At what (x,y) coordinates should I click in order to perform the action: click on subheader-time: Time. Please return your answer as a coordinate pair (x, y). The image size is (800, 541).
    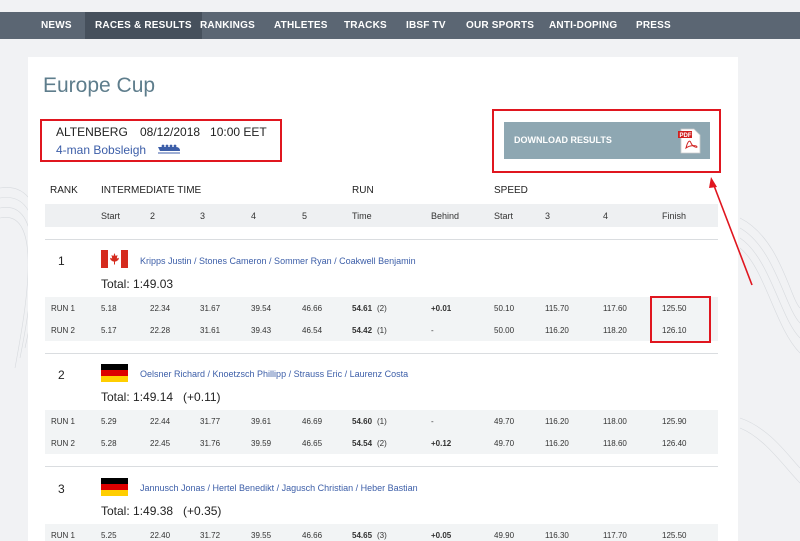
    Looking at the image, I should click on (362, 216).